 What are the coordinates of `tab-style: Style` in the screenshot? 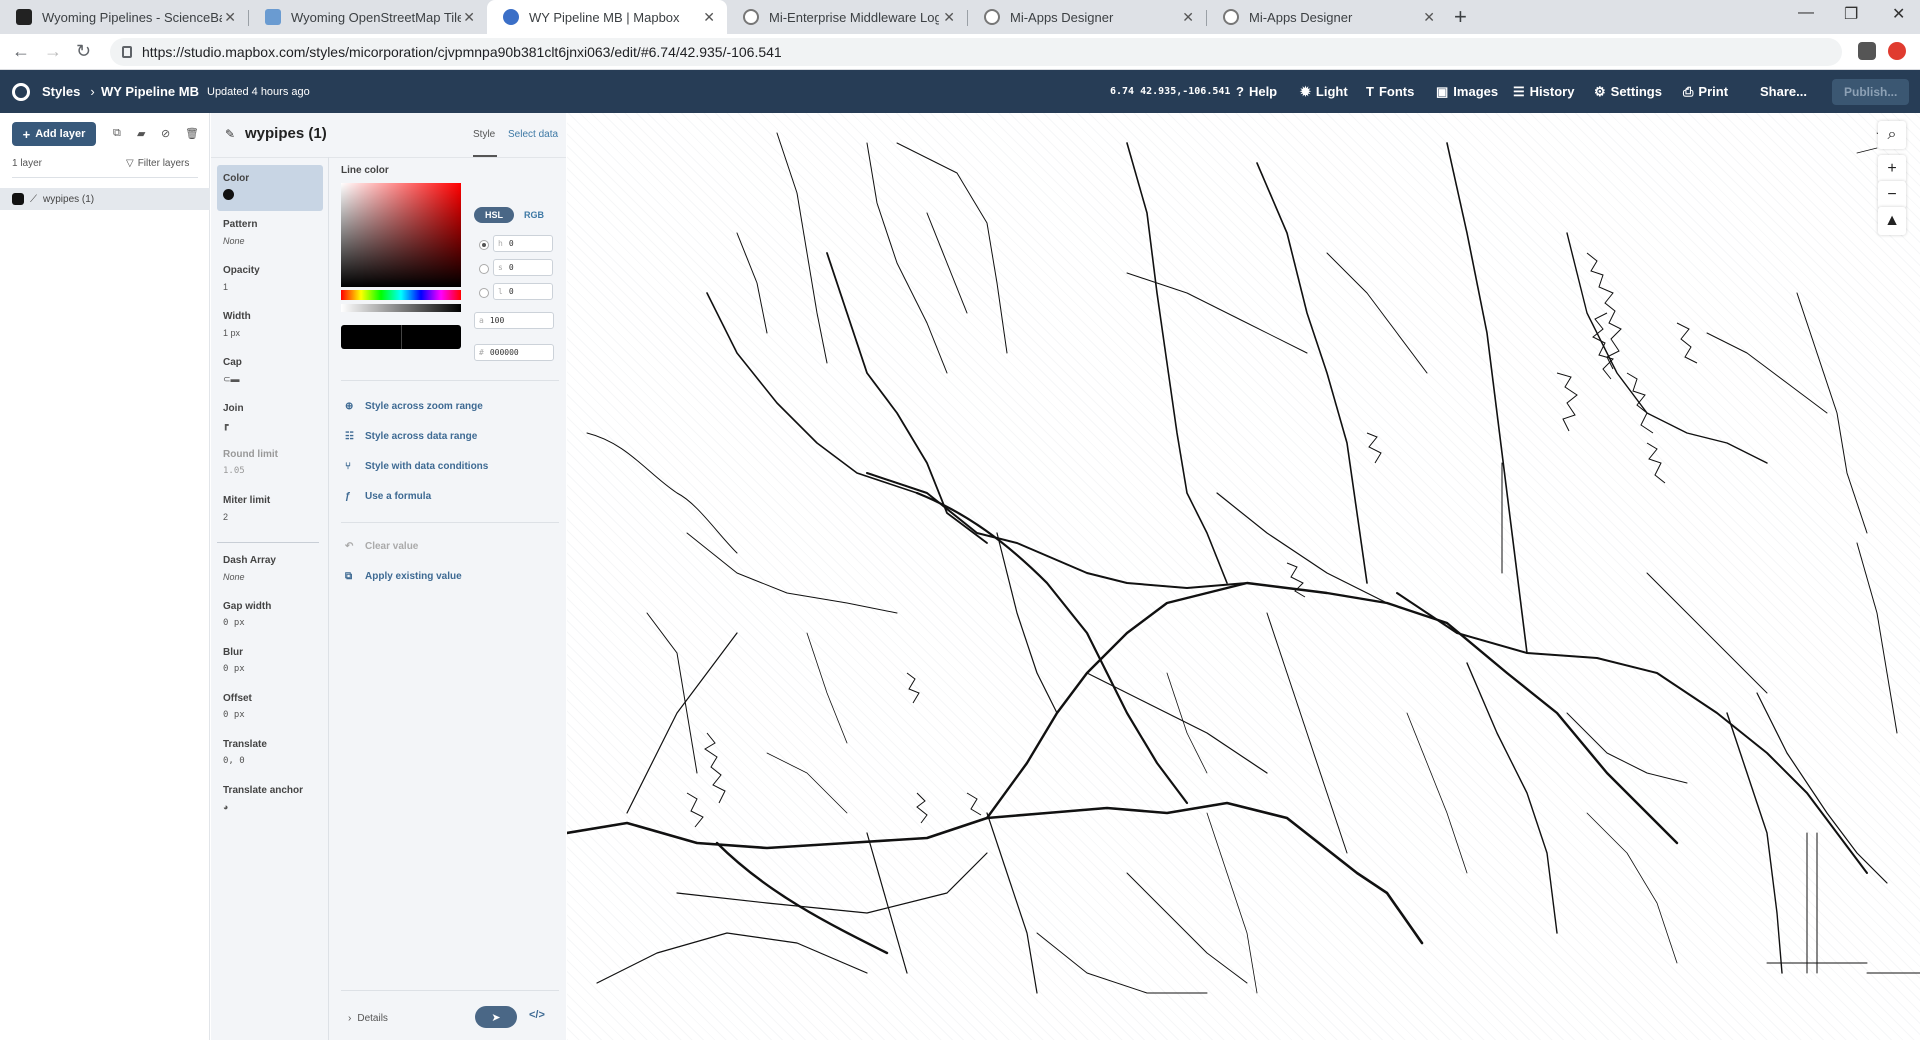 It's located at (484, 134).